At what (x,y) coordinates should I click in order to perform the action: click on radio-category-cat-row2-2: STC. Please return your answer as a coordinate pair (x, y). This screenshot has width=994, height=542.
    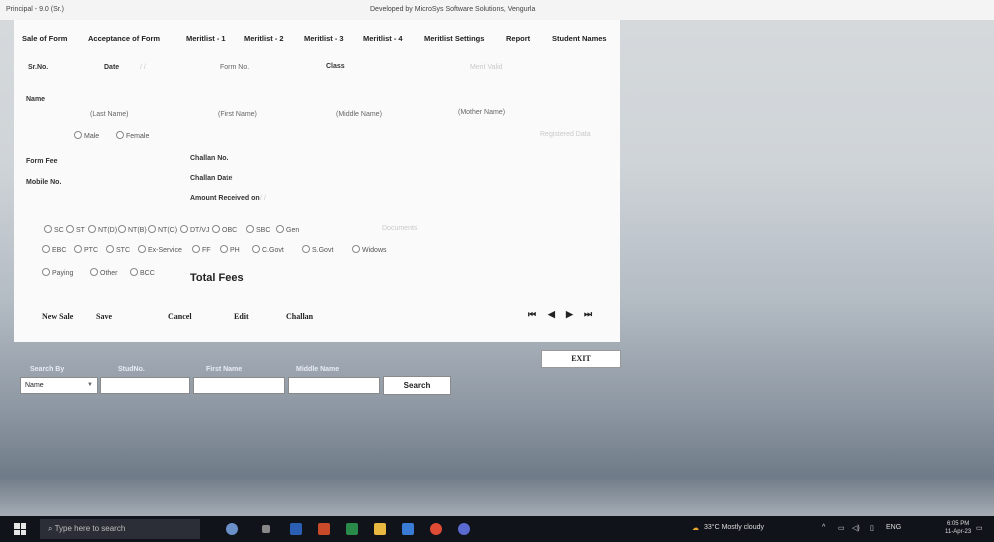
    Looking at the image, I should click on (118, 249).